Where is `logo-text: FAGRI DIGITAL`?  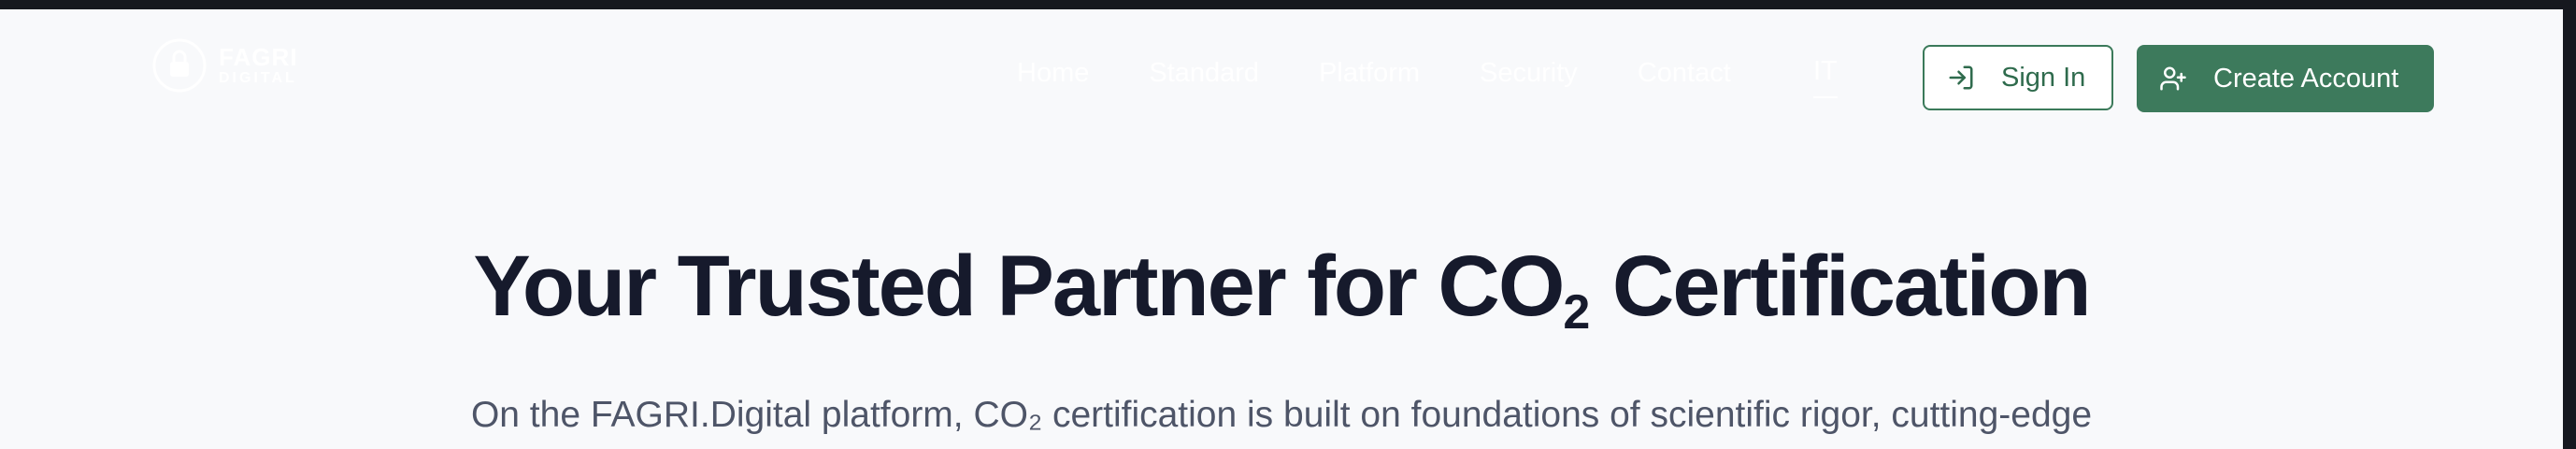
logo-text: FAGRI DIGITAL is located at coordinates (258, 65).